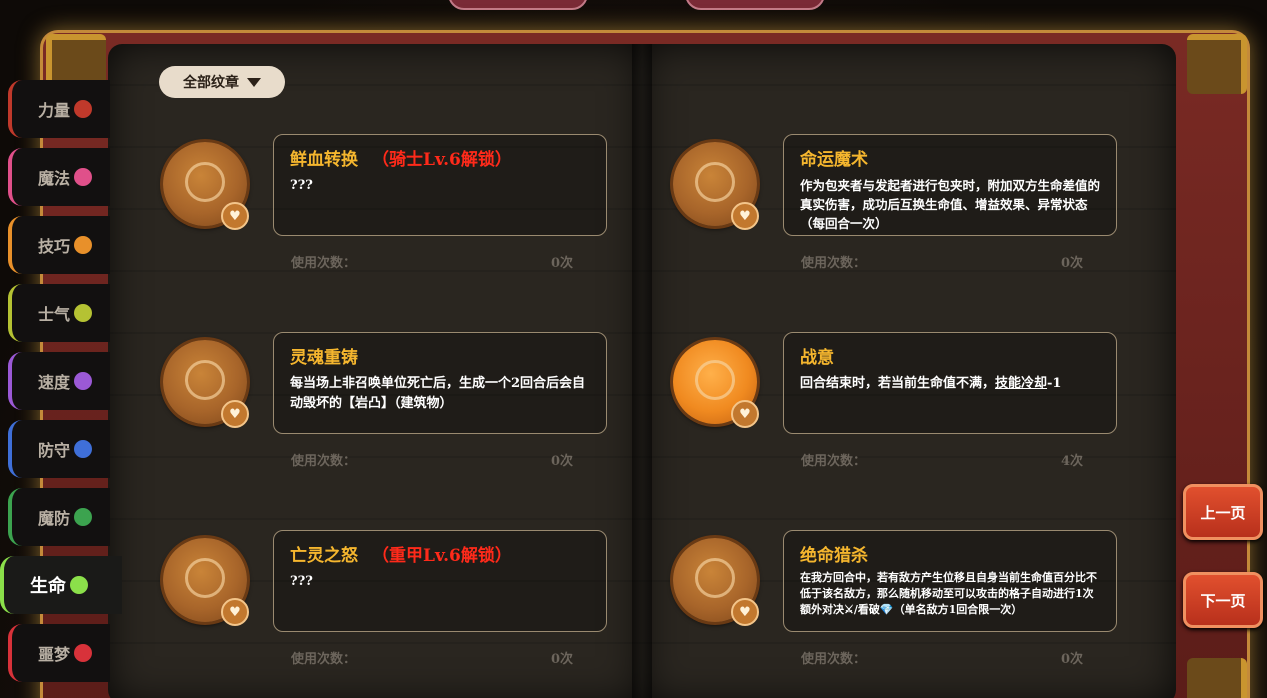 The width and height of the screenshot is (1267, 698). Describe the element at coordinates (206, 186) in the screenshot. I see `blood-conversion-emblem-icon: ♥` at that location.